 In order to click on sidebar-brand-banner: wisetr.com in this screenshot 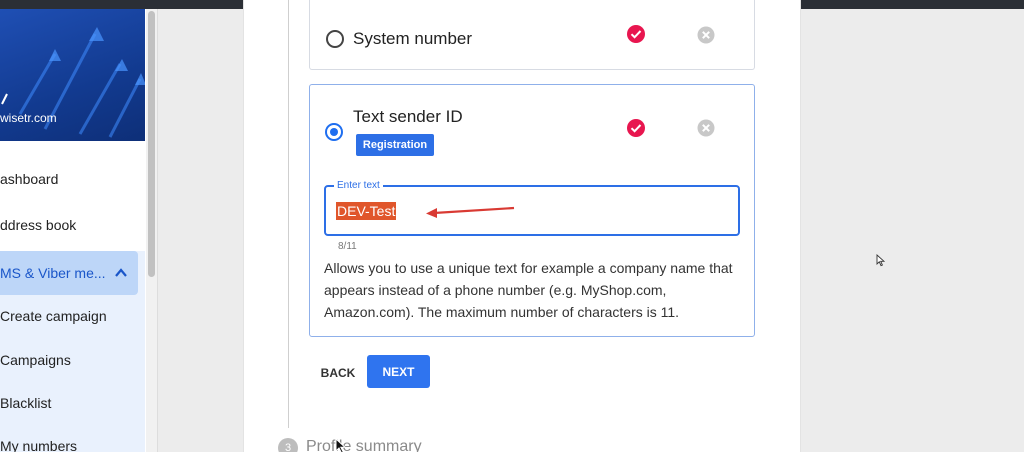, I will do `click(72, 75)`.